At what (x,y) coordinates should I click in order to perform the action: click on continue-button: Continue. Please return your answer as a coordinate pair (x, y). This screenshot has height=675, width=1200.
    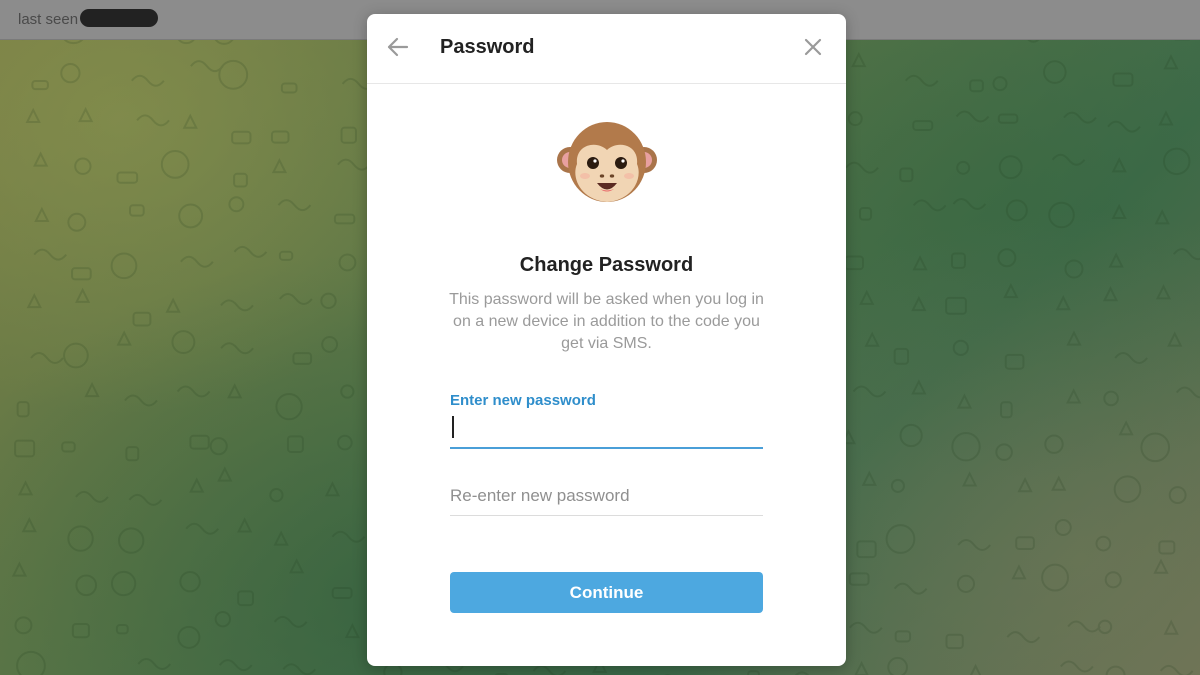
    Looking at the image, I should click on (606, 592).